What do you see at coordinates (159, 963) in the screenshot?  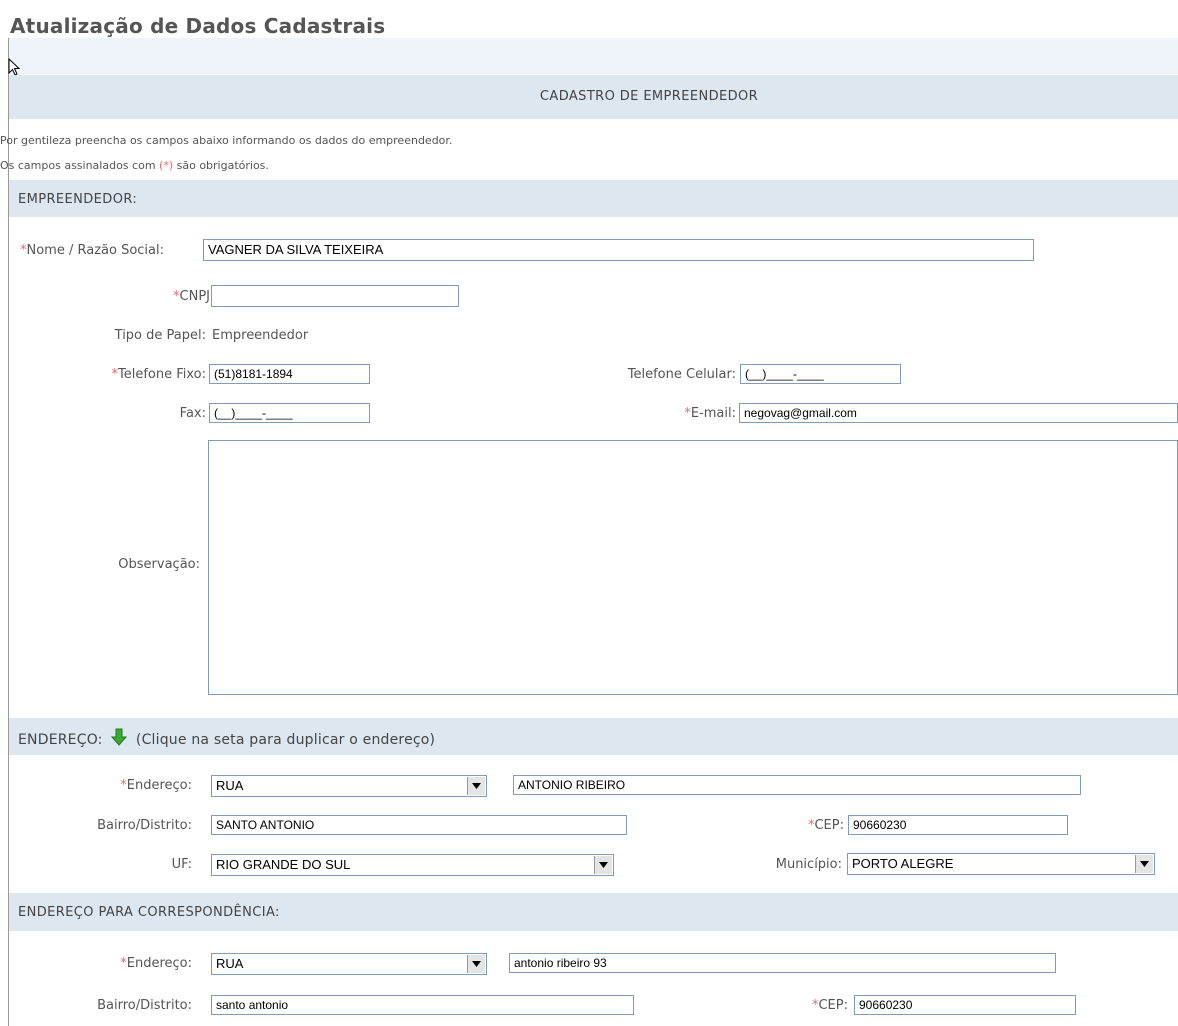 I see `correspondencia-endereco-label-text: Endereço:` at bounding box center [159, 963].